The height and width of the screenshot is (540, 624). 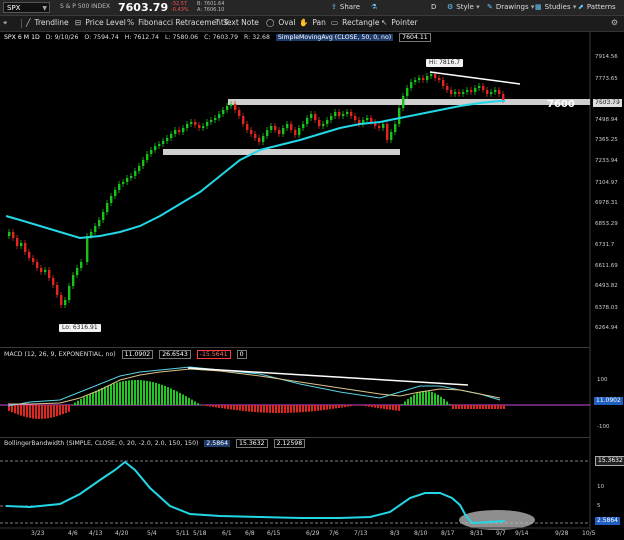 I want to click on x-tick-label: 8/3, so click(x=395, y=533).